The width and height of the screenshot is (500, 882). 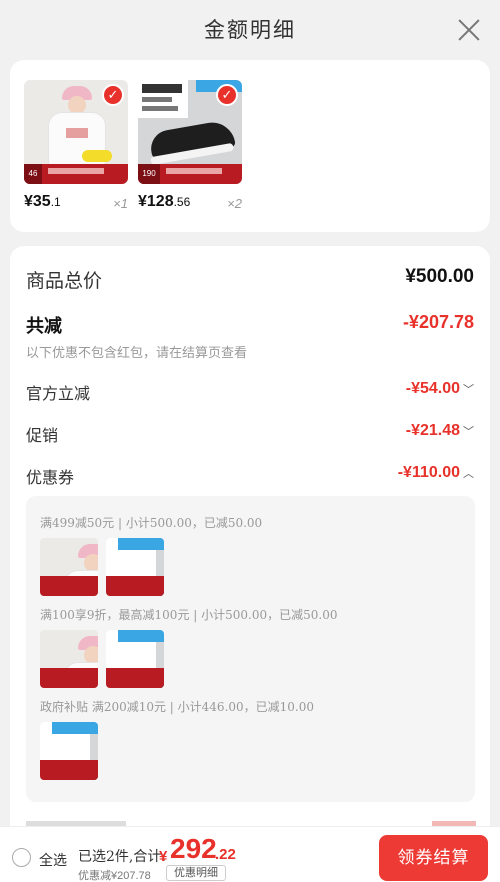 What do you see at coordinates (44, 326) in the screenshot?
I see `discount-label: 共减` at bounding box center [44, 326].